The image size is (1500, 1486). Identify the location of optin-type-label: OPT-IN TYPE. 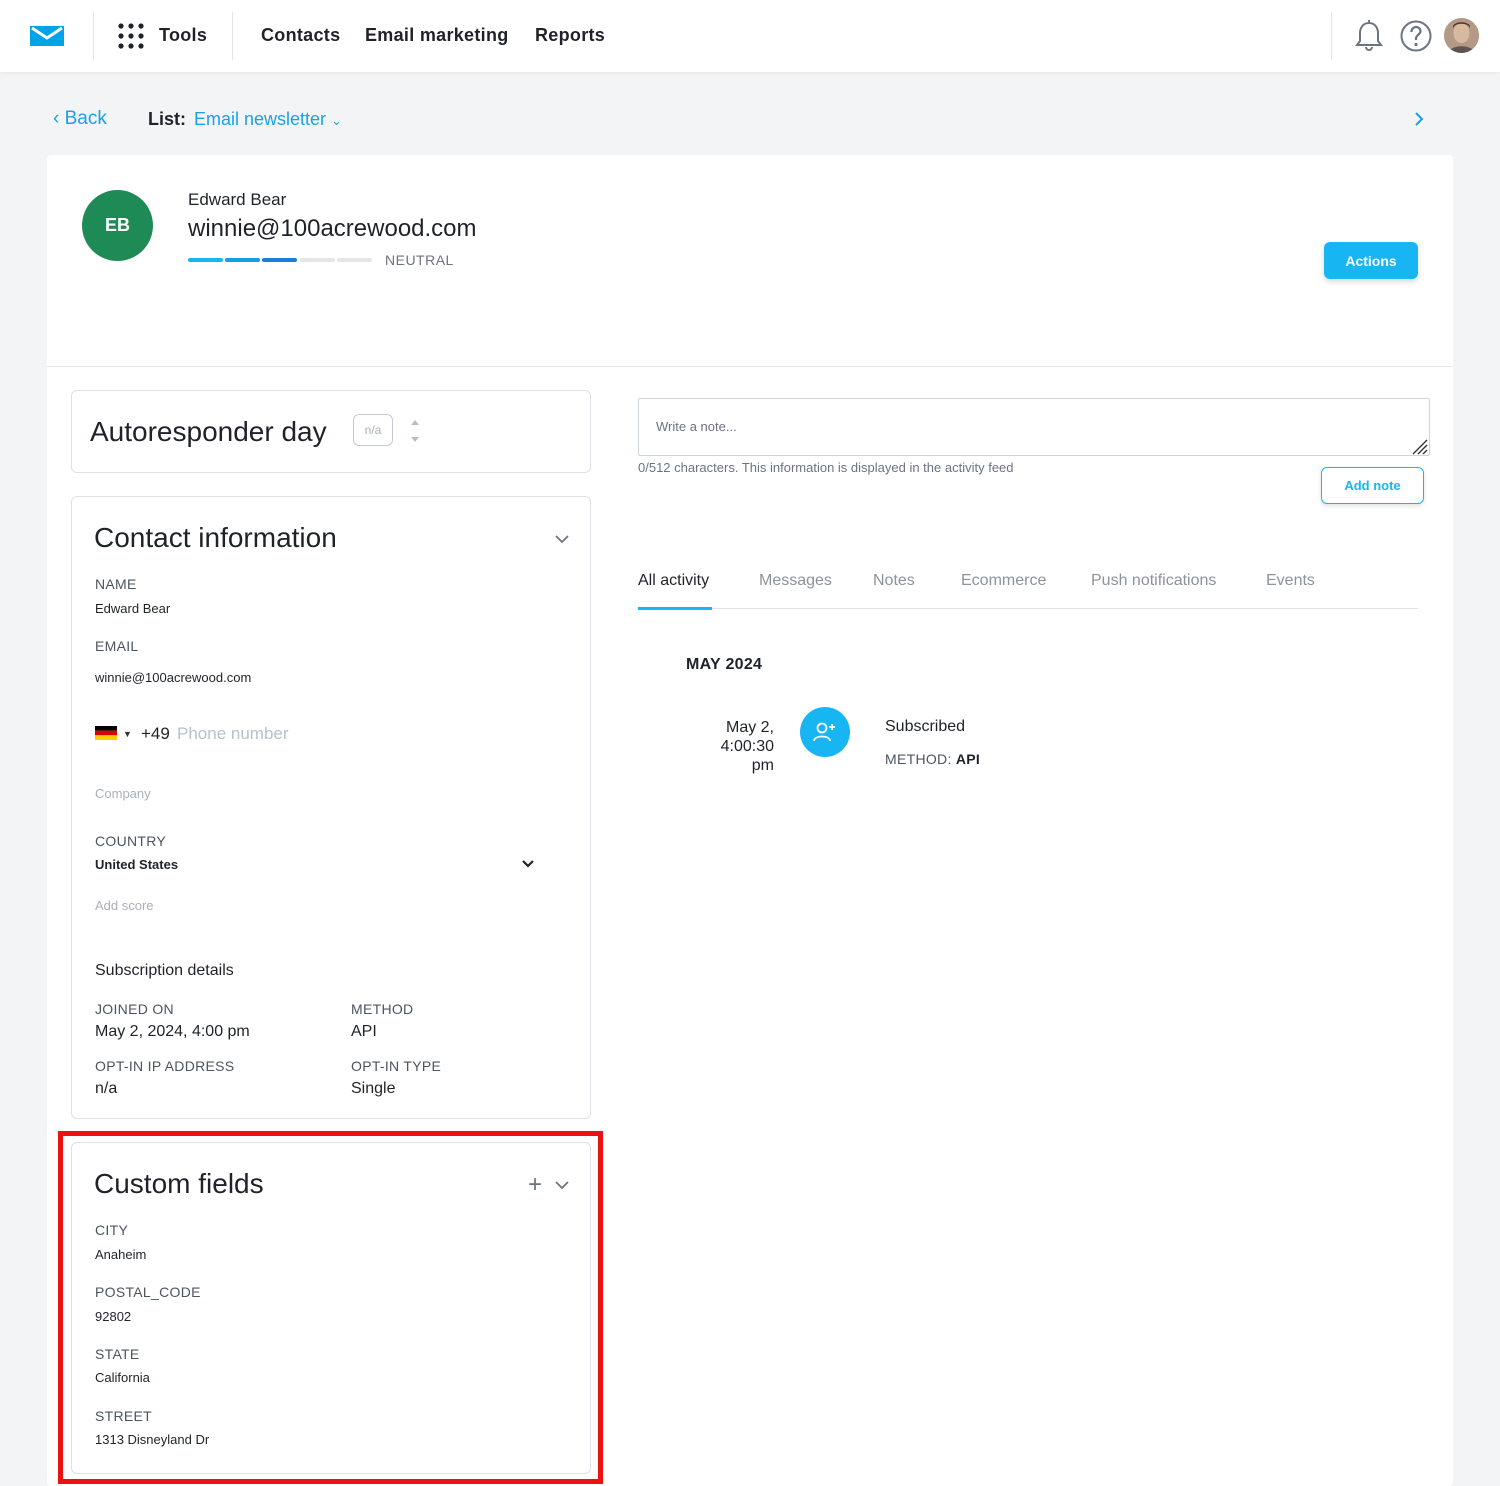
(396, 1066).